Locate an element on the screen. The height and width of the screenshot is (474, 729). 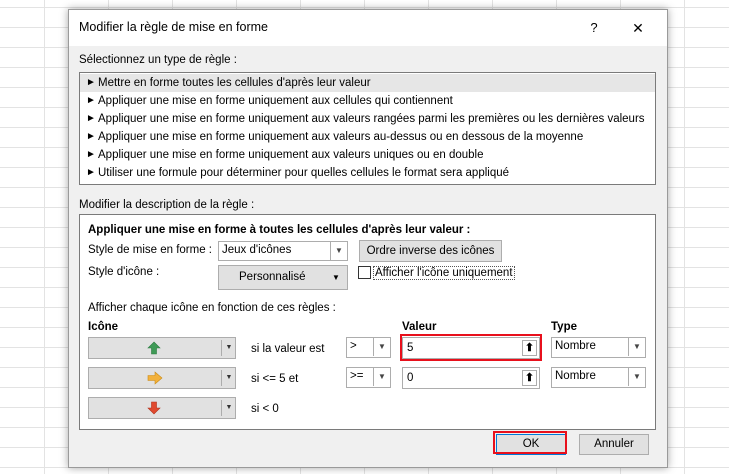
reverse-icon-order-button: Ordre inverse des icônes is located at coordinates (430, 251).